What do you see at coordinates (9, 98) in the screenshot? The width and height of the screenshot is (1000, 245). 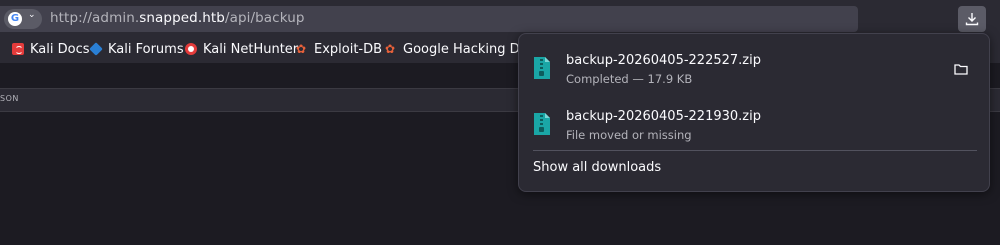 I see `tab-raw-json: SON` at bounding box center [9, 98].